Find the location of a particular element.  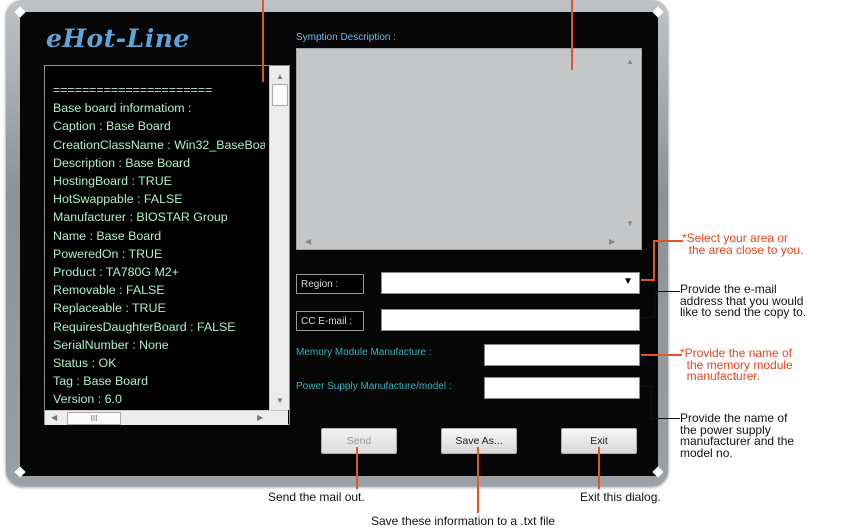

exit-annotation: Exit this dialog. is located at coordinates (620, 497).